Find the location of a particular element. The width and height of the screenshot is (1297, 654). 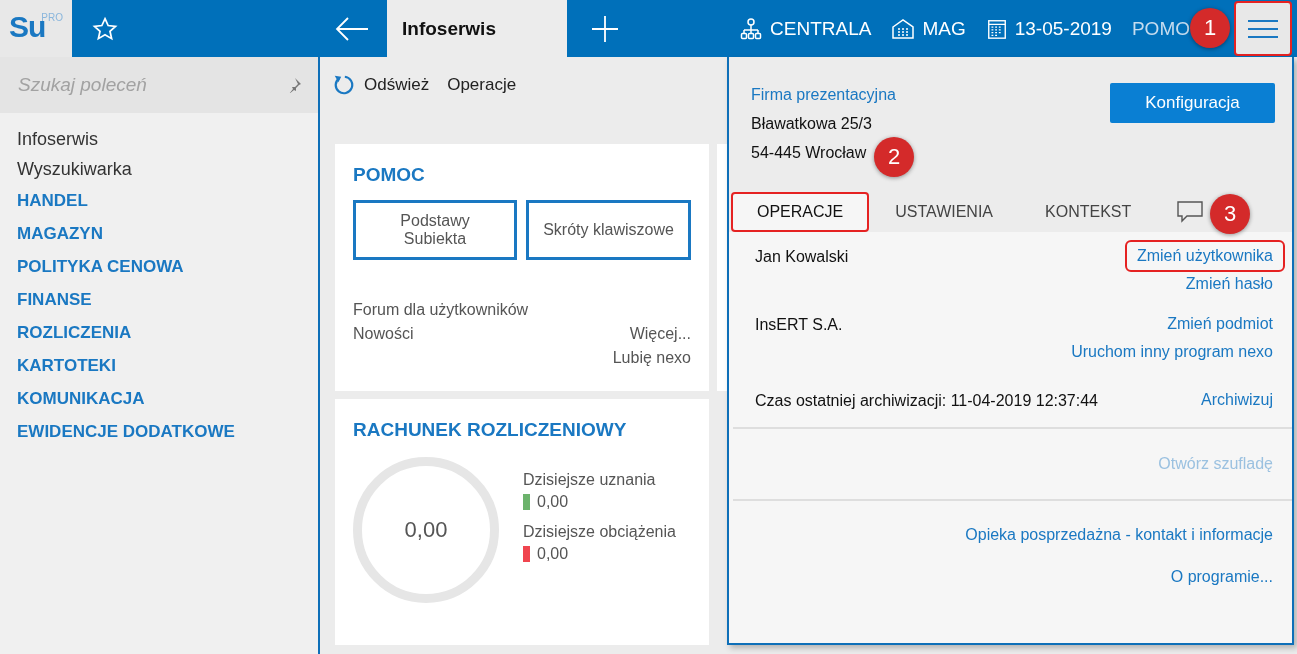

sidebar-item: Wyszukiwarka is located at coordinates (167, 169).